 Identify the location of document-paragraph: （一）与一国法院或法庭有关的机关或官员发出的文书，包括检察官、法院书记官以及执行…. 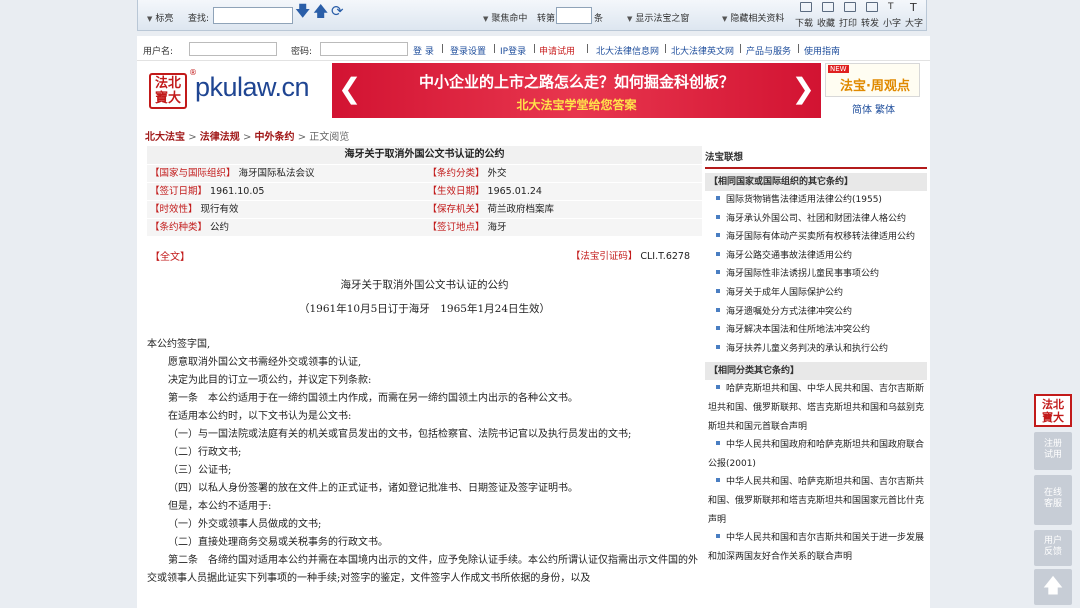
(400, 434).